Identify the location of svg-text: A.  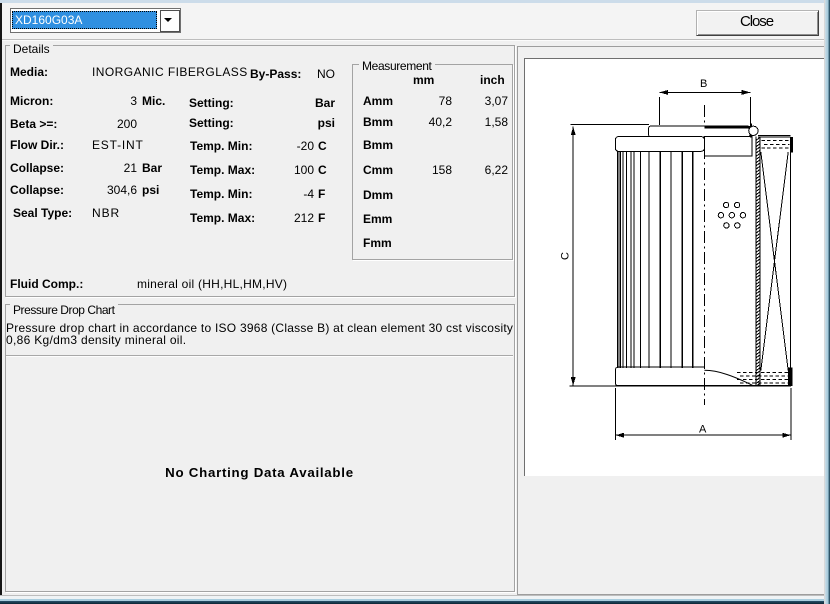
(703, 429).